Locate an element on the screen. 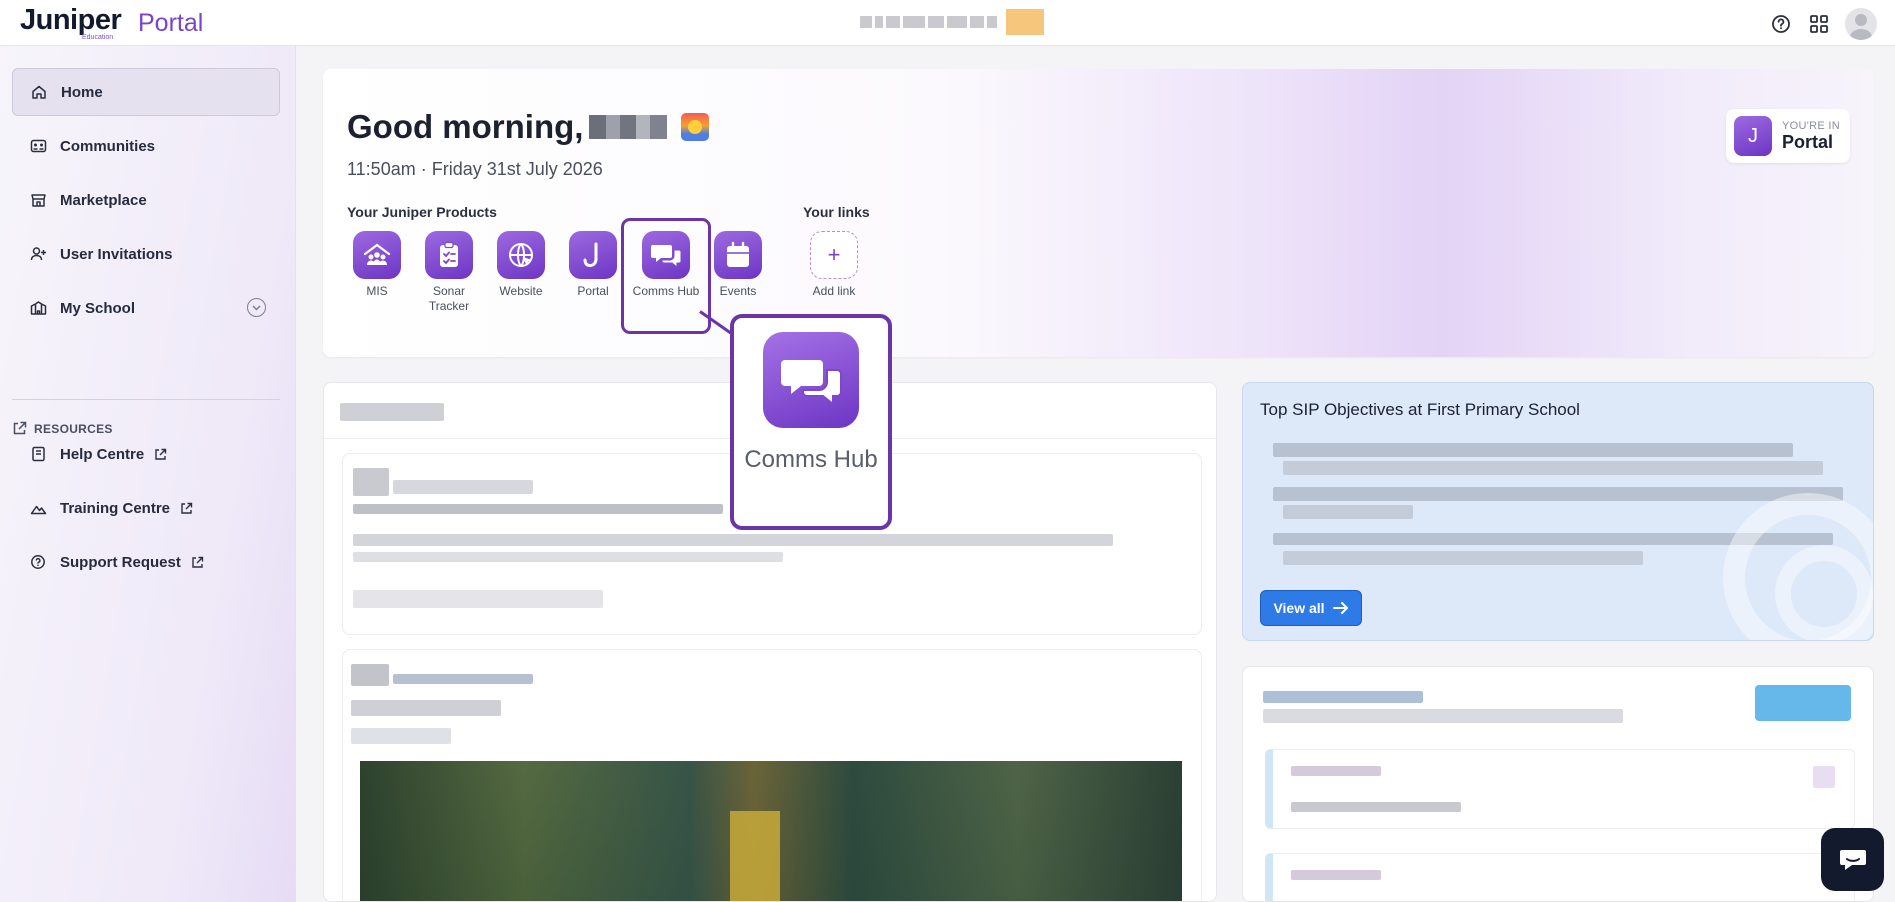  sidebar-item-support-request: Support Request is located at coordinates (146, 562).